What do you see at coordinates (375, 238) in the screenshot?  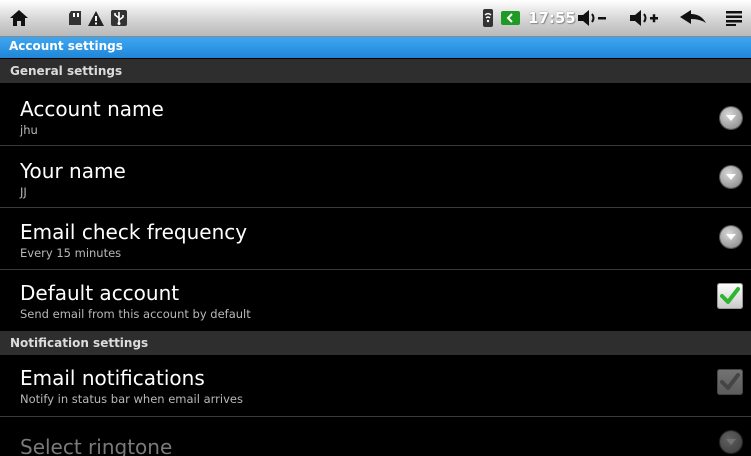 I see `pref-email-check-frequency: Email check frequency Every 15 minutes` at bounding box center [375, 238].